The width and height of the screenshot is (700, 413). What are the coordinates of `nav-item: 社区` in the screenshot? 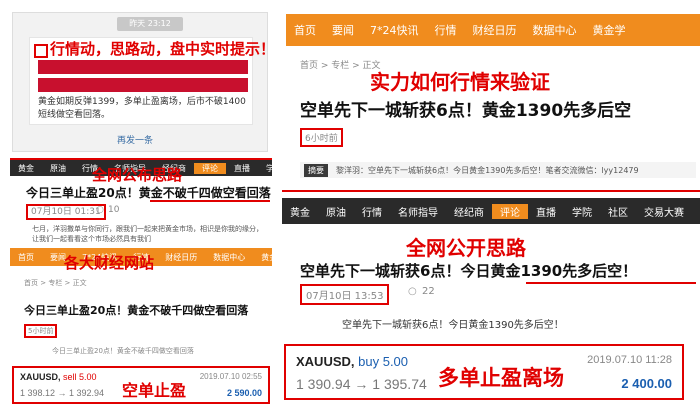 It's located at (618, 211).